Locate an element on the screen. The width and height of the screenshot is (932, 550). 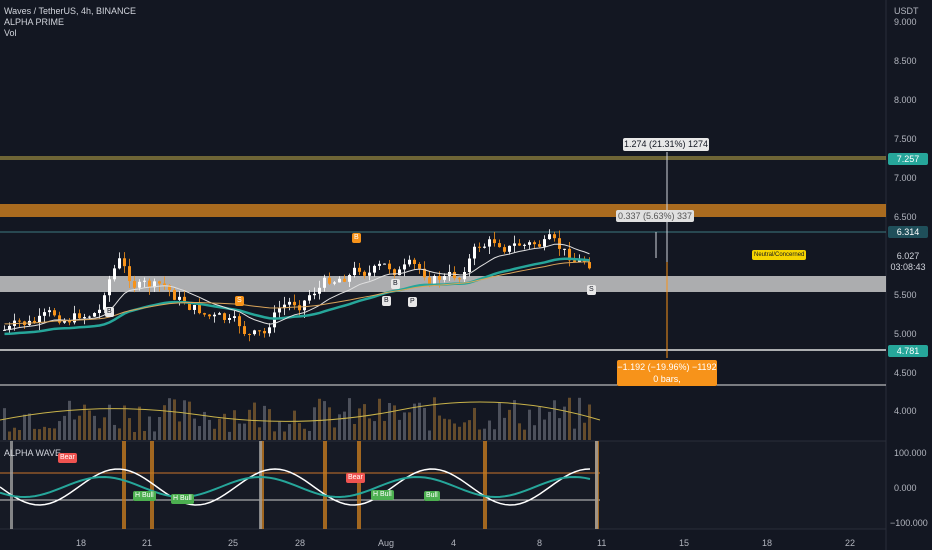
osc-bull-label: Bull is located at coordinates (432, 496).